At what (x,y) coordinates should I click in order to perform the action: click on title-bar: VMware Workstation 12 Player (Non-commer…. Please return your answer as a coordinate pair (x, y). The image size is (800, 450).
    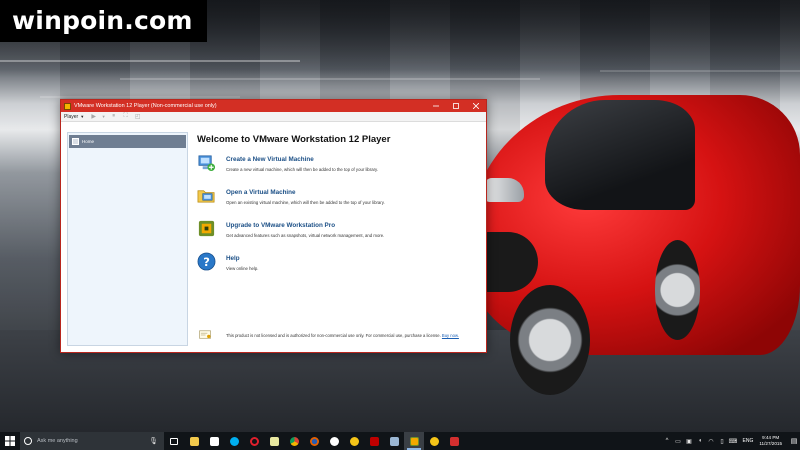
    Looking at the image, I should click on (273, 106).